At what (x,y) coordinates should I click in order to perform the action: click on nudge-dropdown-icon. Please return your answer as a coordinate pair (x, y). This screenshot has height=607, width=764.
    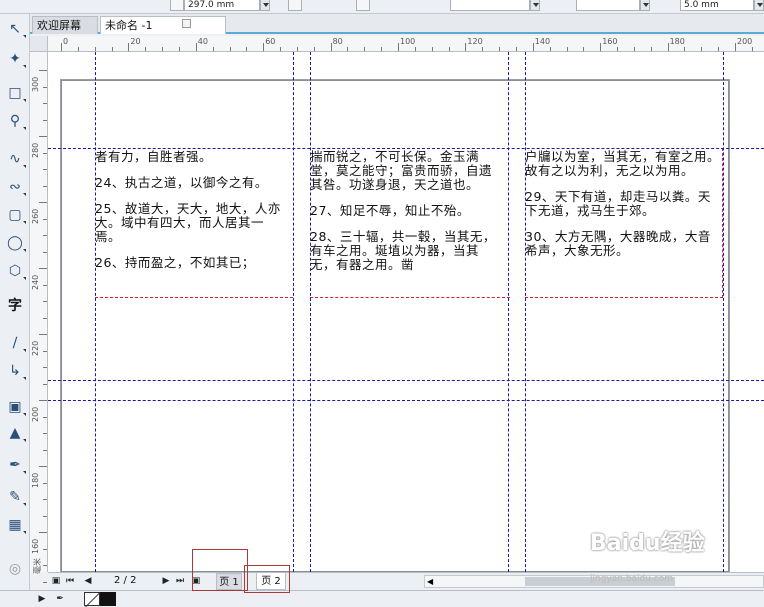
    Looking at the image, I should click on (759, 5).